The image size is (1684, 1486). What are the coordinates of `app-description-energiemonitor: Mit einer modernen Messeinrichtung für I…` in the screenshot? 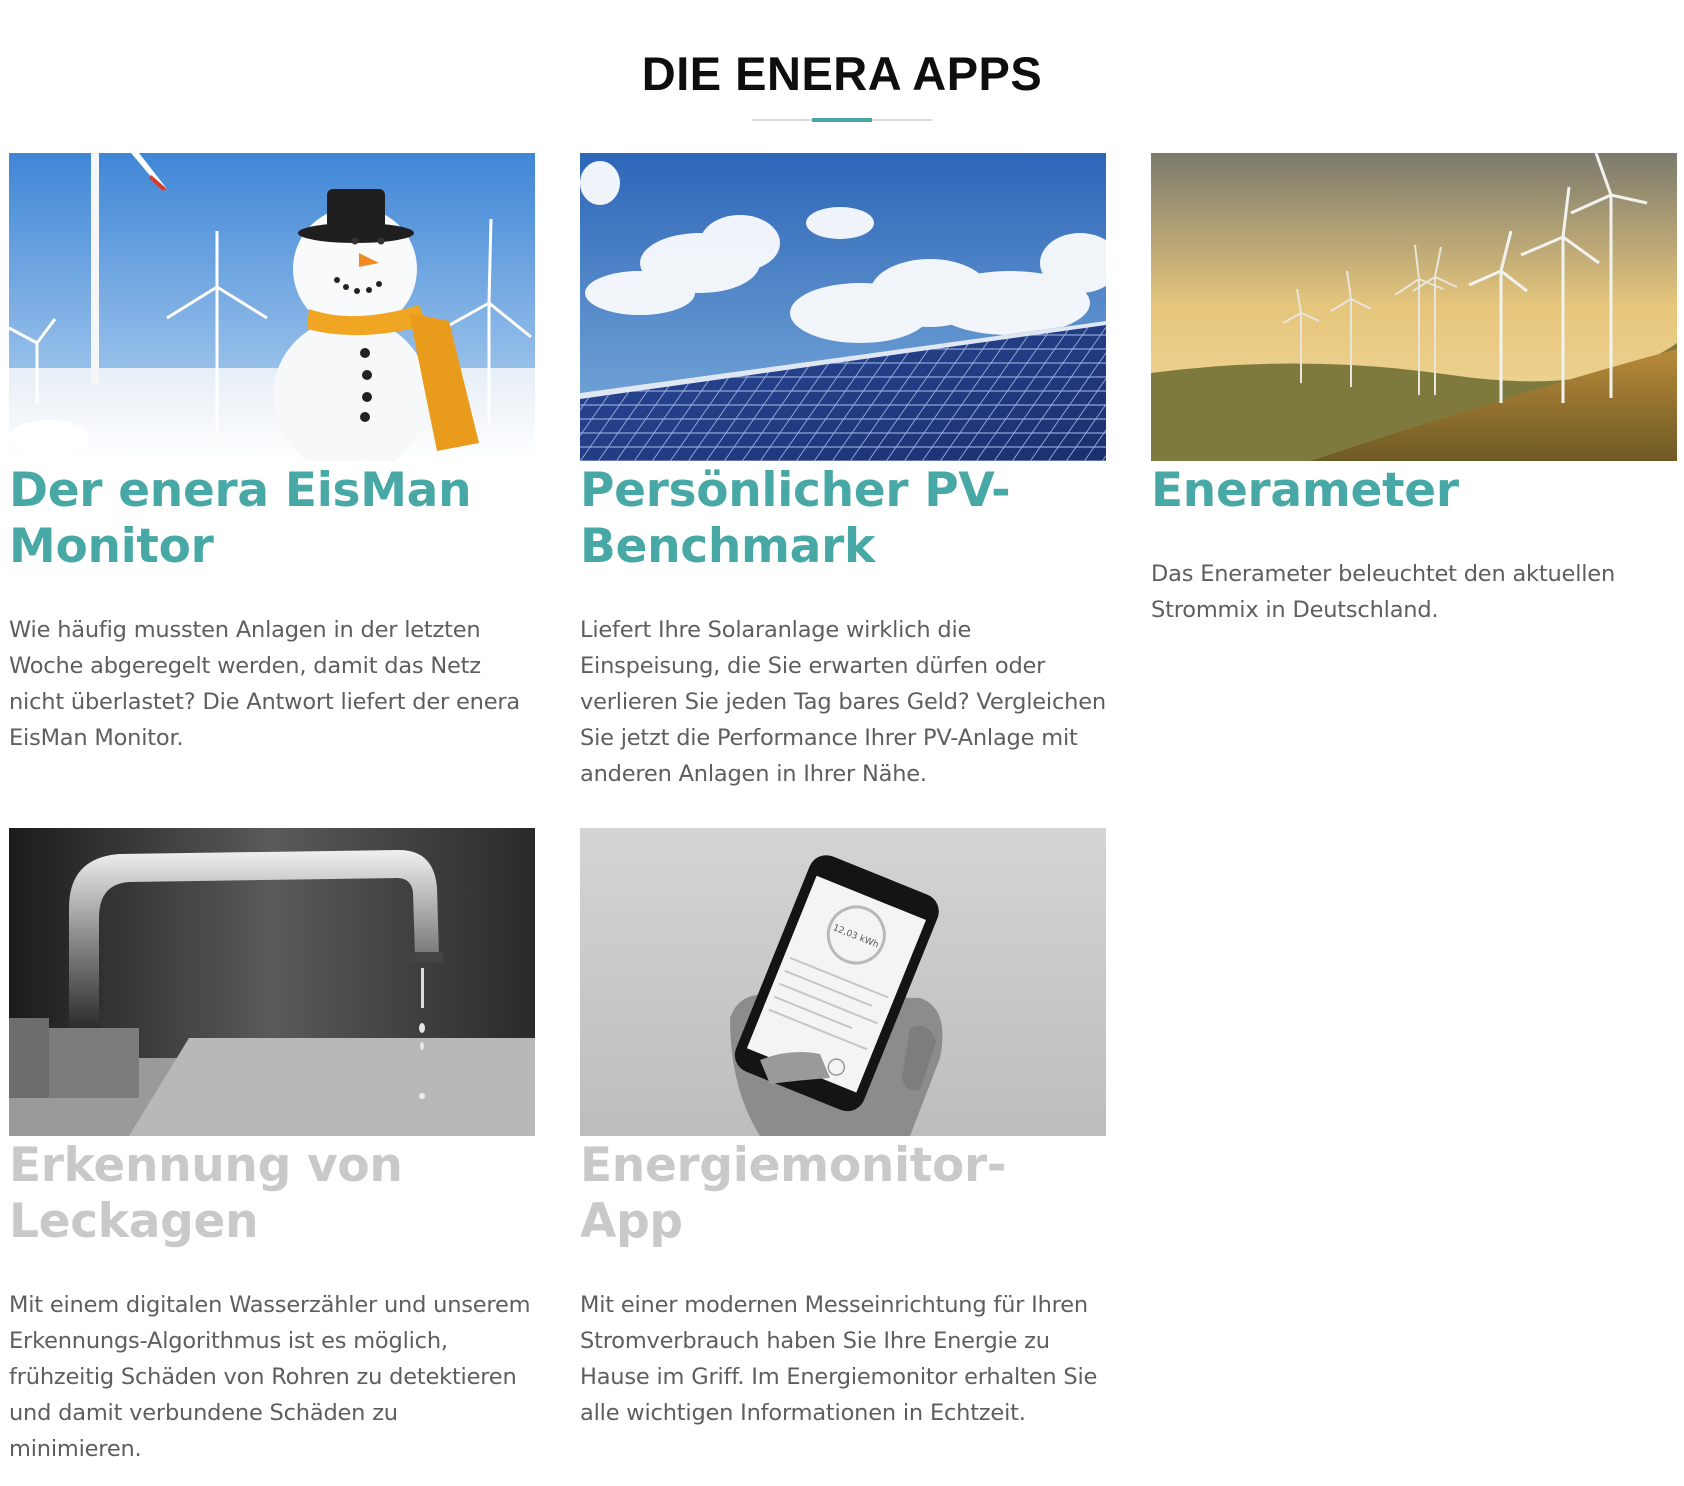 It's located at (839, 1359).